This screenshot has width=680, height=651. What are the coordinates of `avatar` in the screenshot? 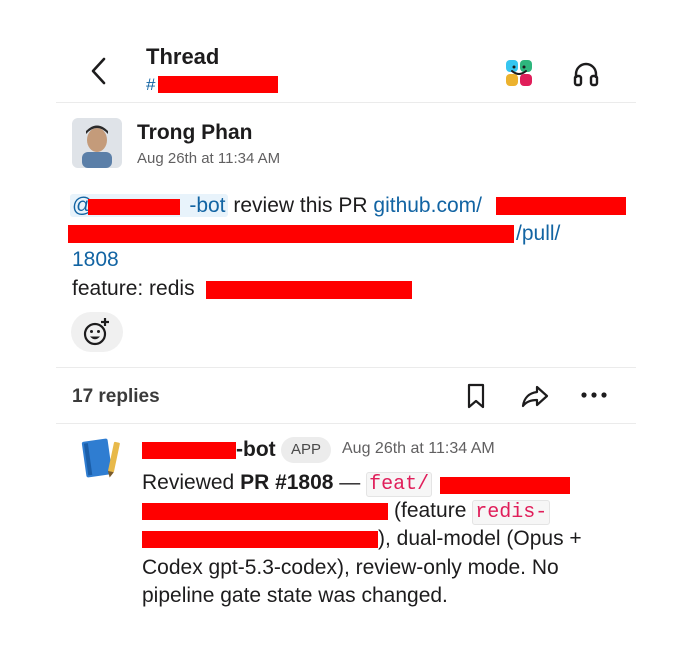 It's located at (97, 143).